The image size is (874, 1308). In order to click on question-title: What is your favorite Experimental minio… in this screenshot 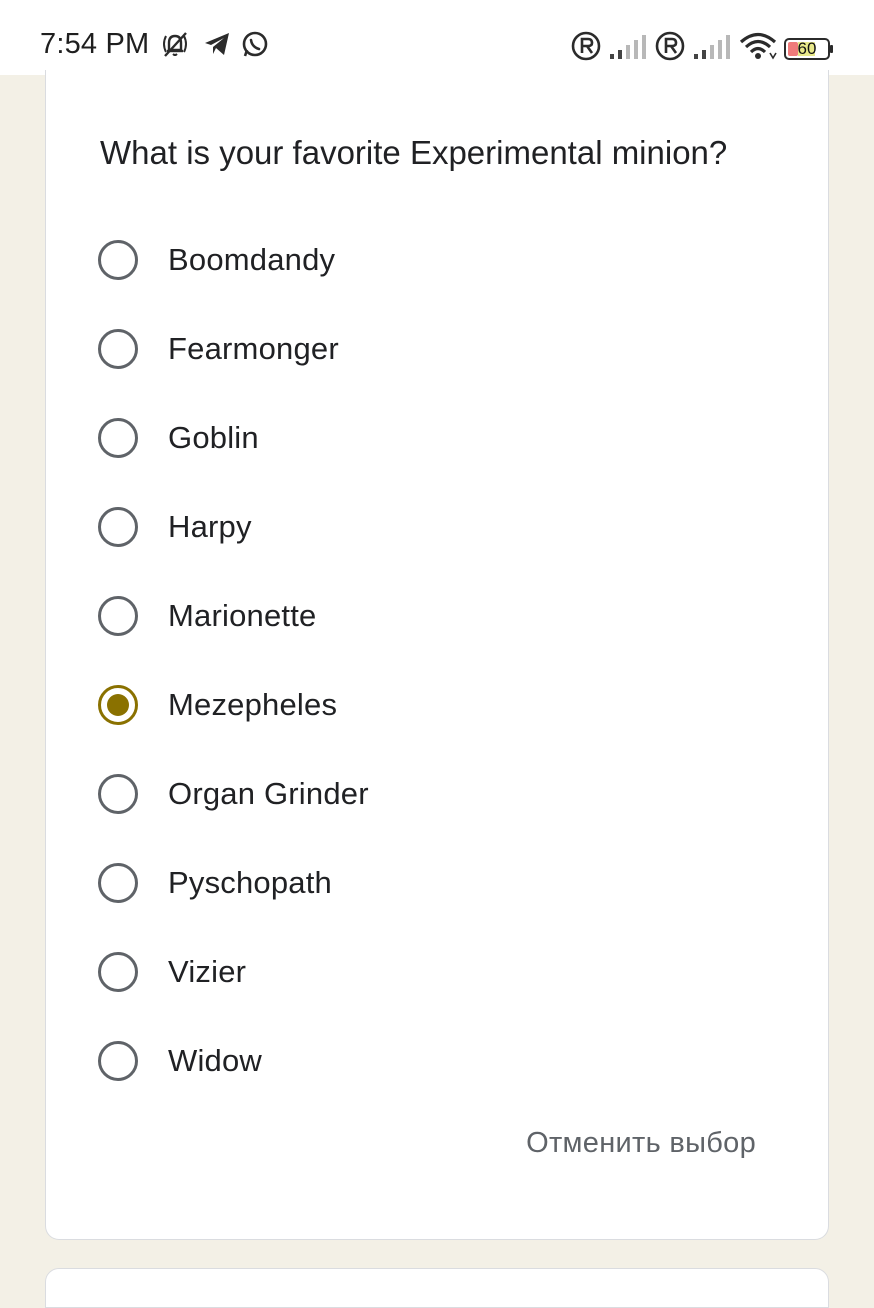, I will do `click(414, 152)`.